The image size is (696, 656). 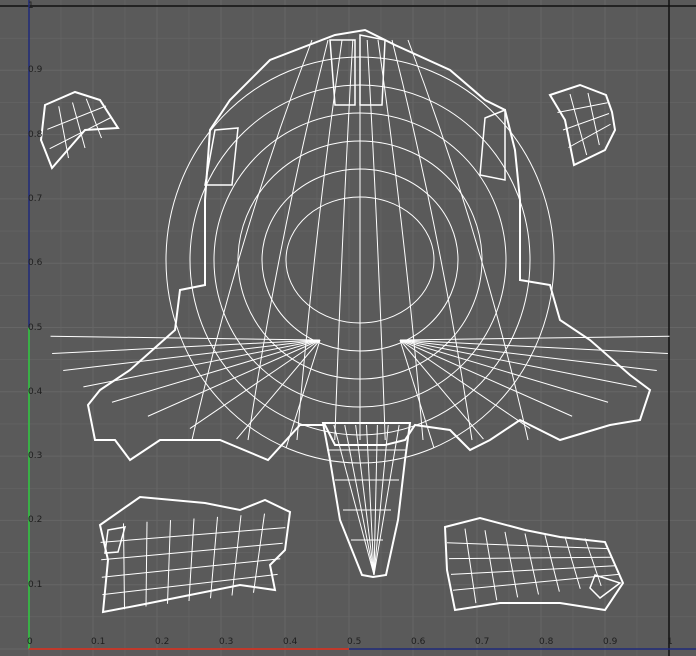 I want to click on v-tick-label: 0.8, so click(x=35, y=134).